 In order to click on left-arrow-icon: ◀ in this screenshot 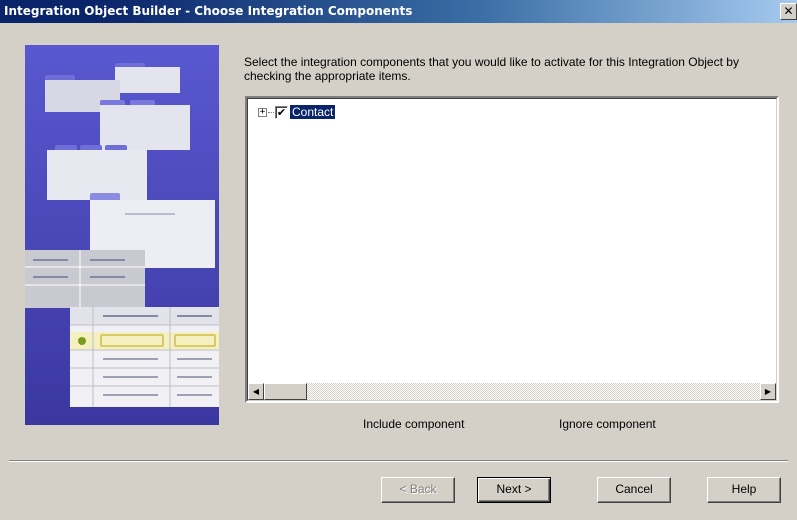, I will do `click(256, 391)`.